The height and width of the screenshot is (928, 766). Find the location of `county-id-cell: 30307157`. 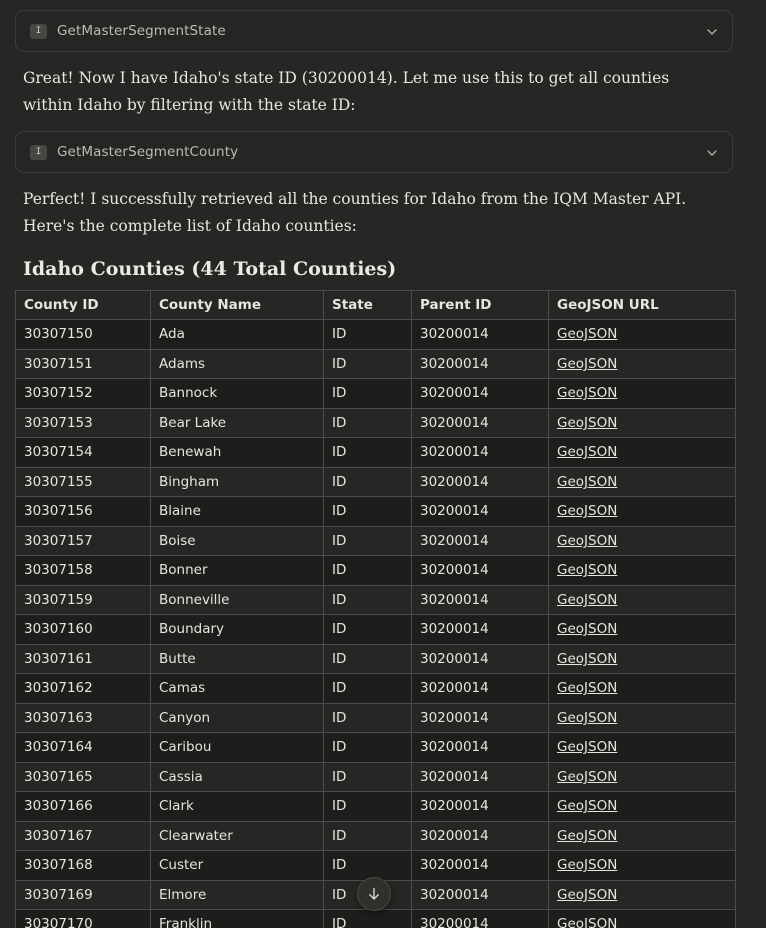

county-id-cell: 30307157 is located at coordinates (83, 540).